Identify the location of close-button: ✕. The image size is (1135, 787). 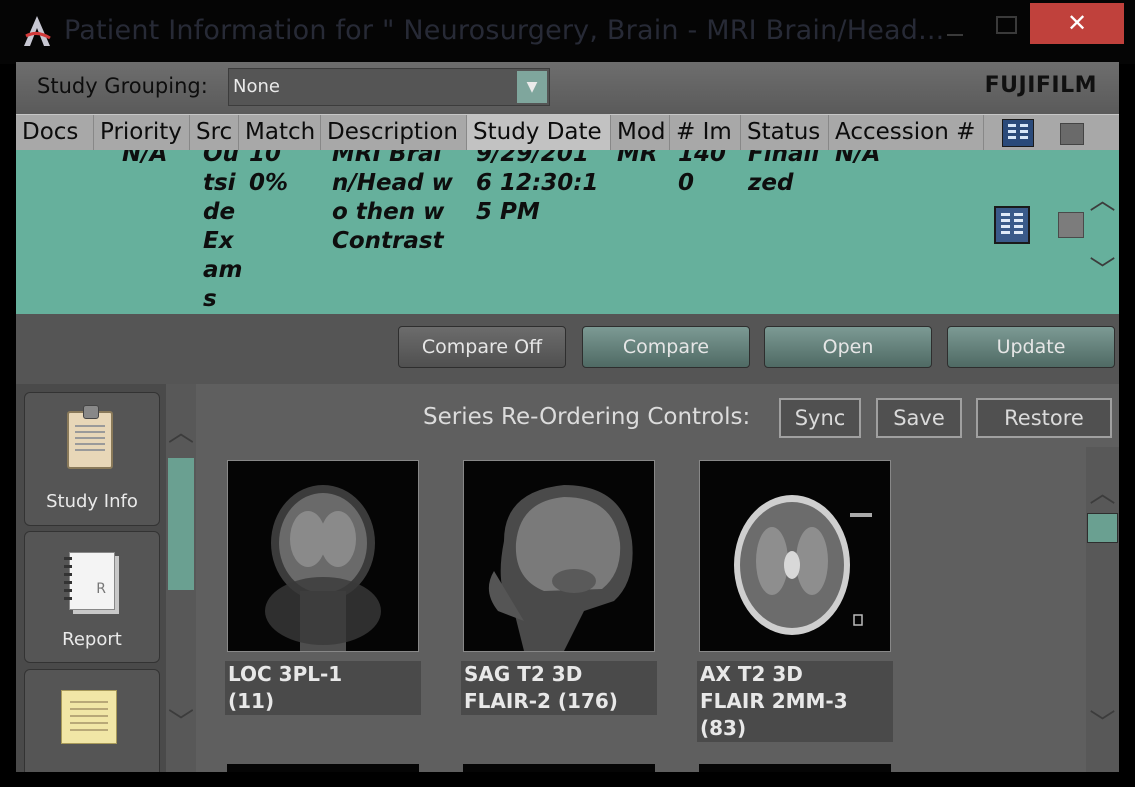
(1077, 23).